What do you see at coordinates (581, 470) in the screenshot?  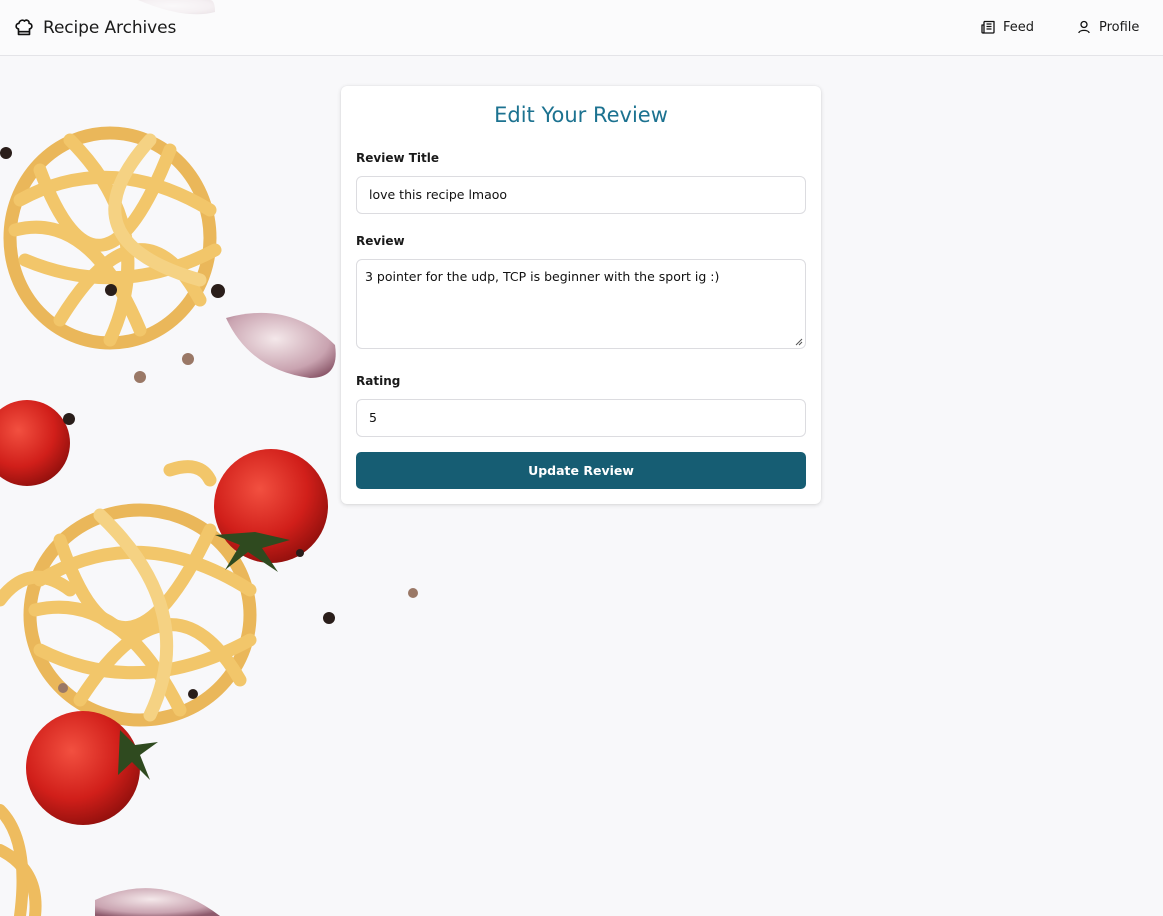 I see `update-review-button: Update Review` at bounding box center [581, 470].